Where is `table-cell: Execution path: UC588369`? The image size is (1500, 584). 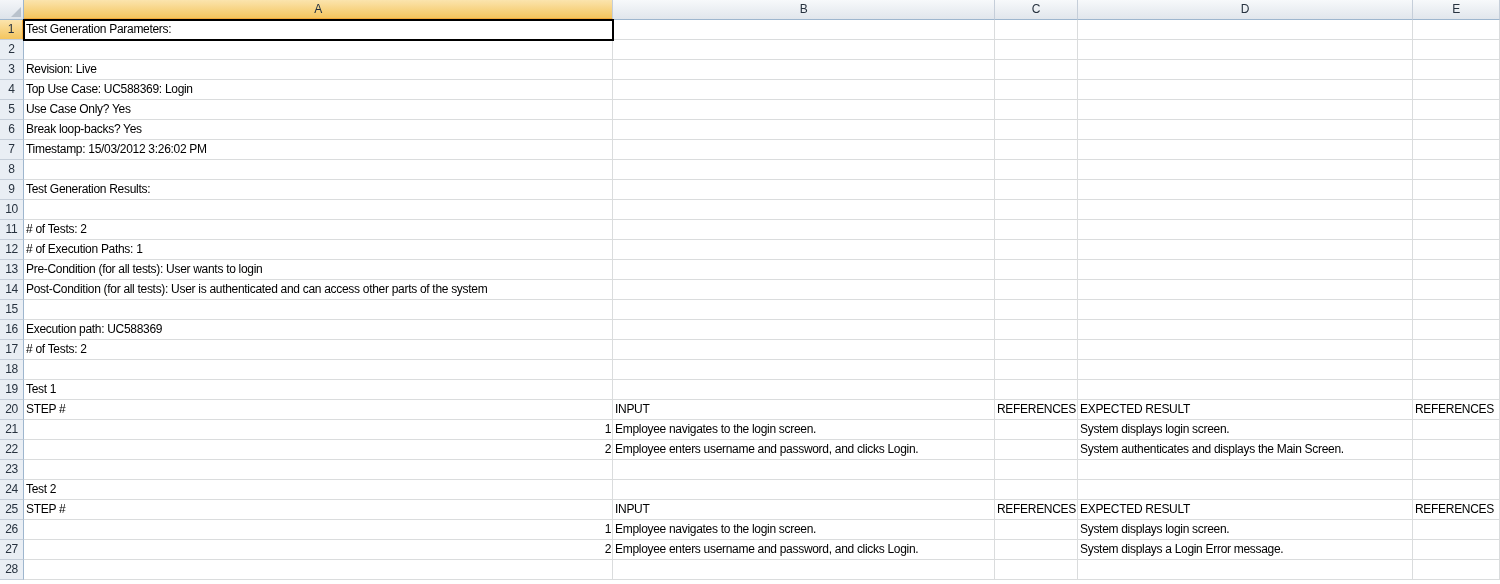 table-cell: Execution path: UC588369 is located at coordinates (318, 330).